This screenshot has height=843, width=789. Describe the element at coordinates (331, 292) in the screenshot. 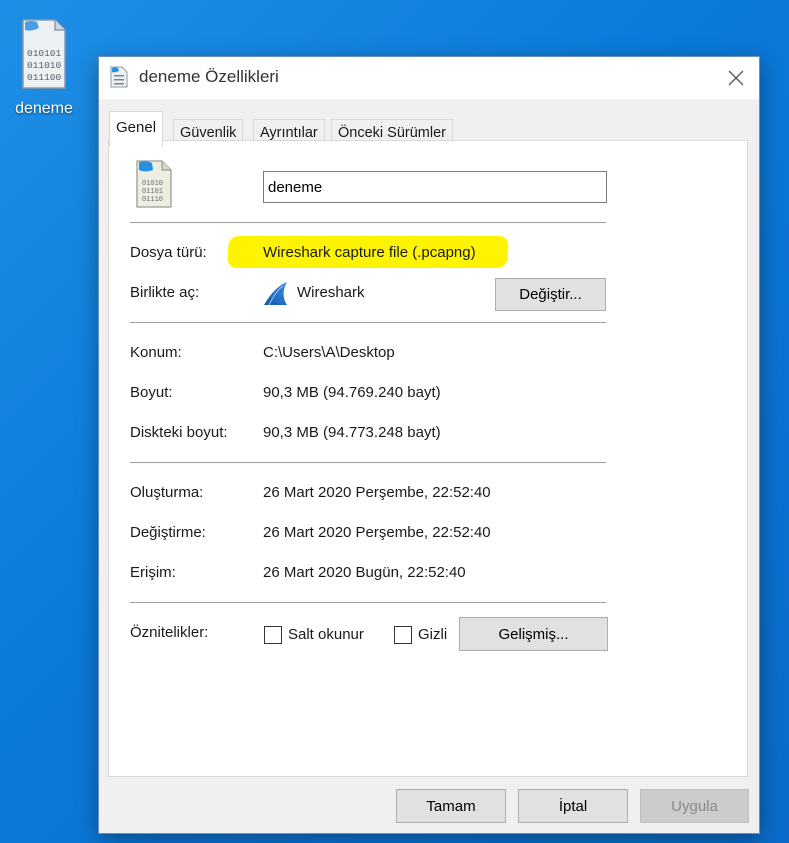

I see `opens-with-value: Wireshark` at that location.